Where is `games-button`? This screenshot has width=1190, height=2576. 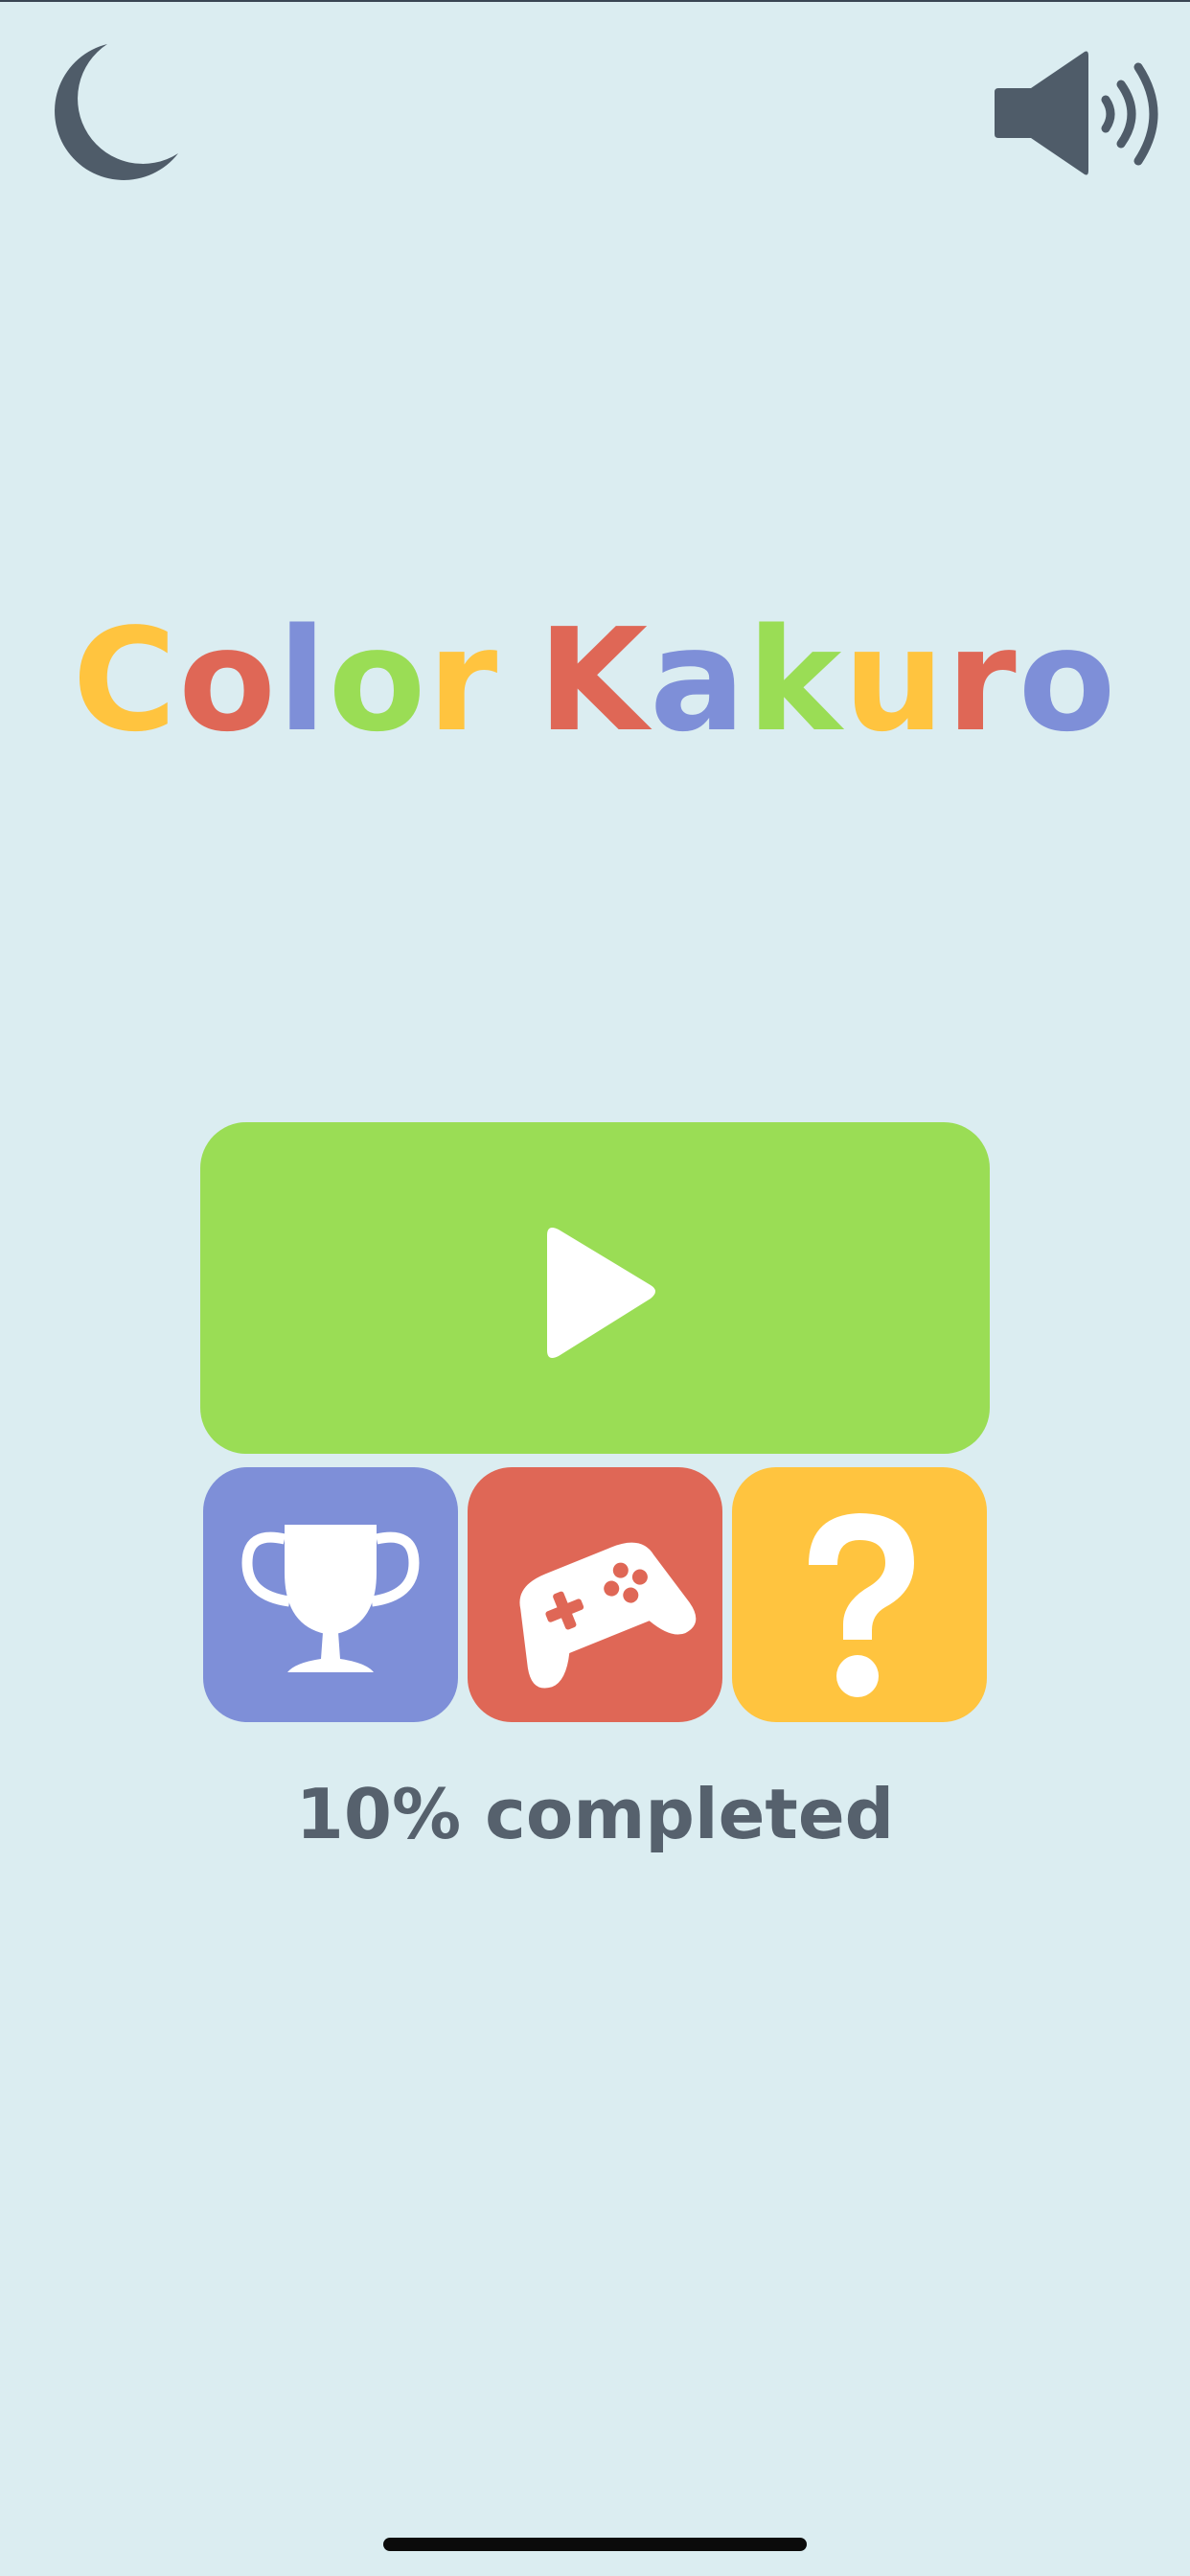 games-button is located at coordinates (595, 1594).